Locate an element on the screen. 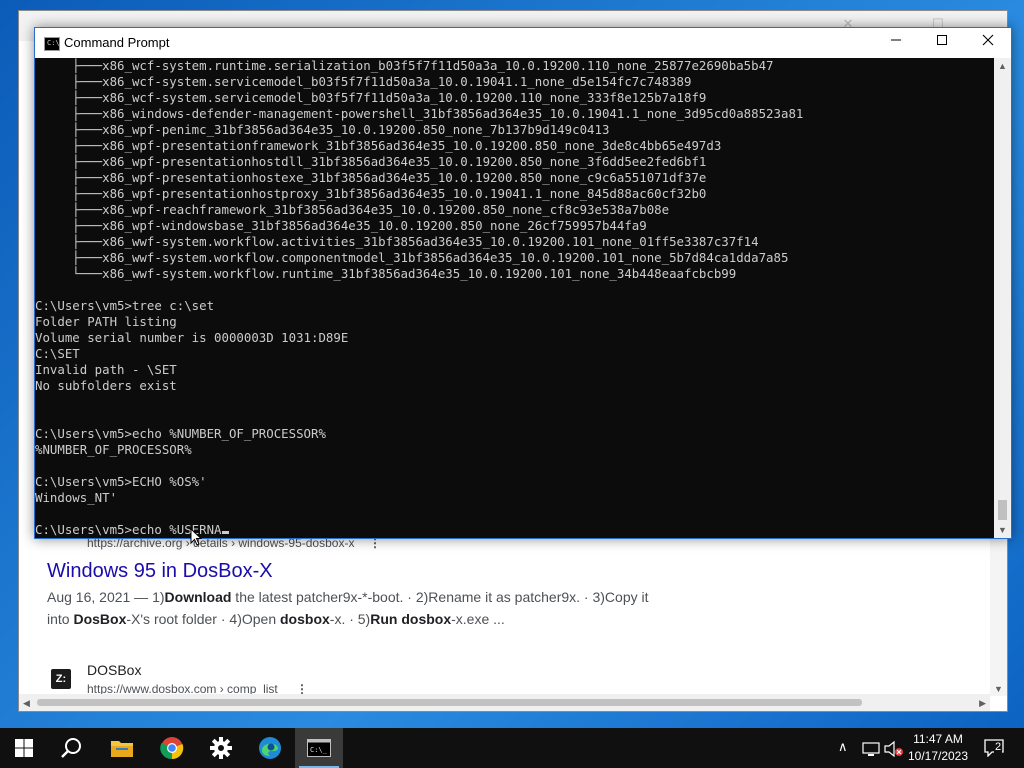 The image size is (1024, 768). clock-time: 11:47 AM is located at coordinates (938, 739).